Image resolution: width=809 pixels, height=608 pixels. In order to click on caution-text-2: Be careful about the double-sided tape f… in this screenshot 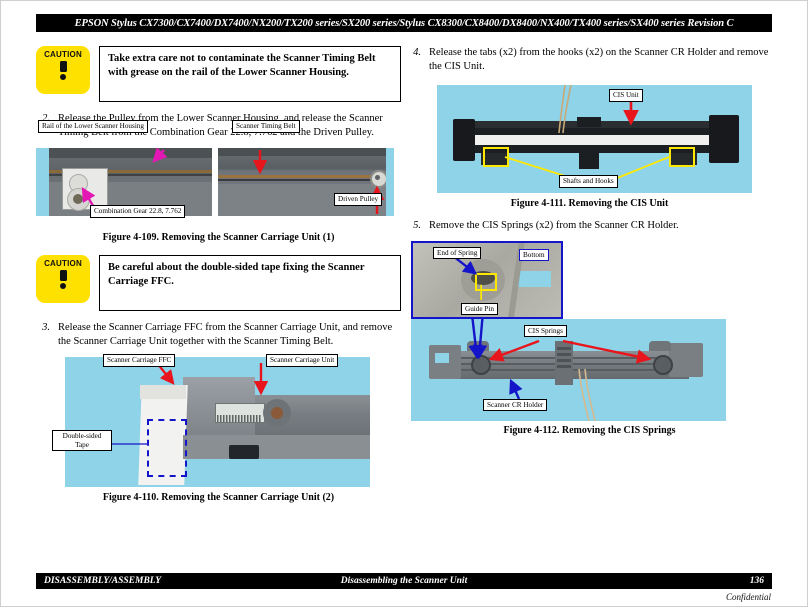, I will do `click(250, 283)`.